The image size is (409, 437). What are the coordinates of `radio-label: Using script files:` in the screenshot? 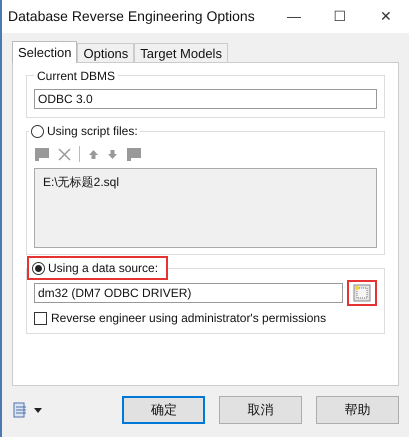 It's located at (92, 131).